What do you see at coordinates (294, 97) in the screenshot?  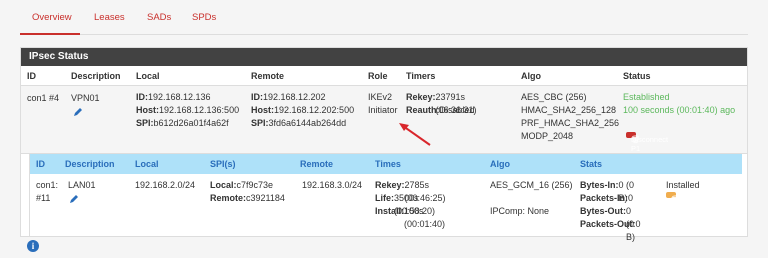 I see `p1-remote-id: 192.168.12.202` at bounding box center [294, 97].